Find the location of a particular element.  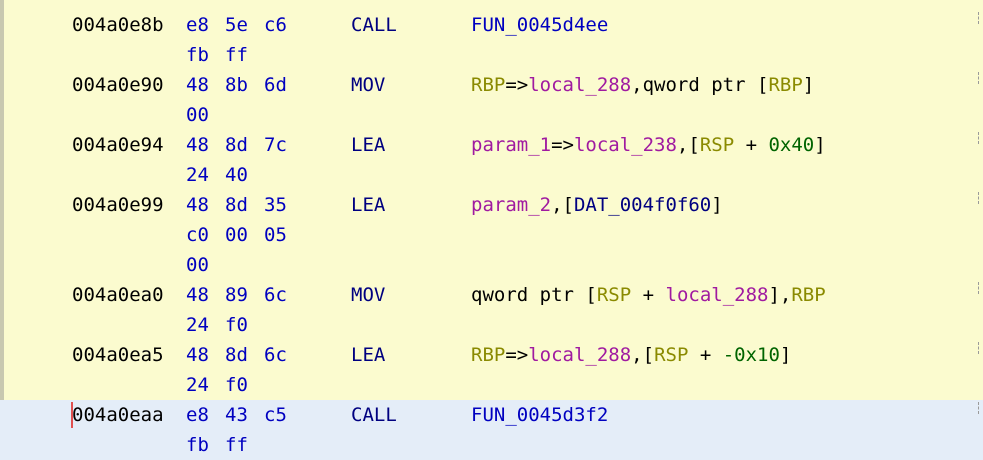

row-operands: FUN_0045d4ee is located at coordinates (539, 25).